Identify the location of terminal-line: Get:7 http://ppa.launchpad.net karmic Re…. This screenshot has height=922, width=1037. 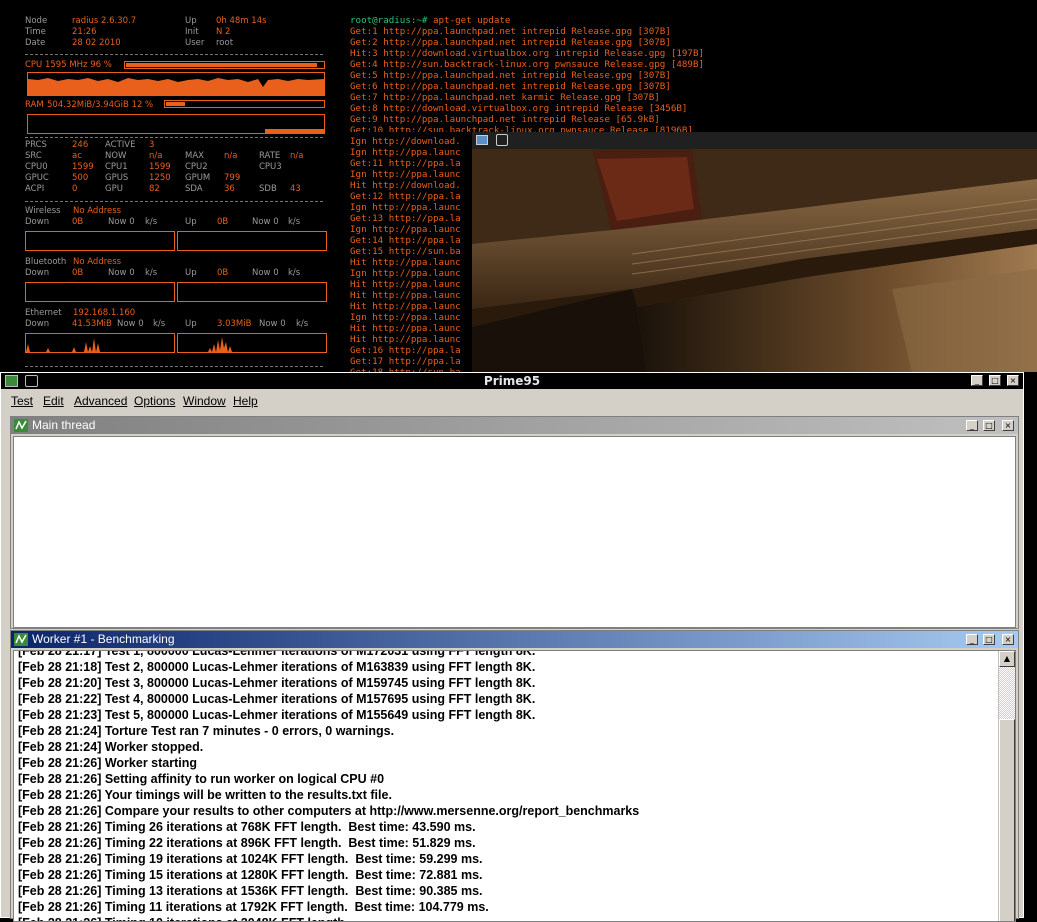
(505, 97).